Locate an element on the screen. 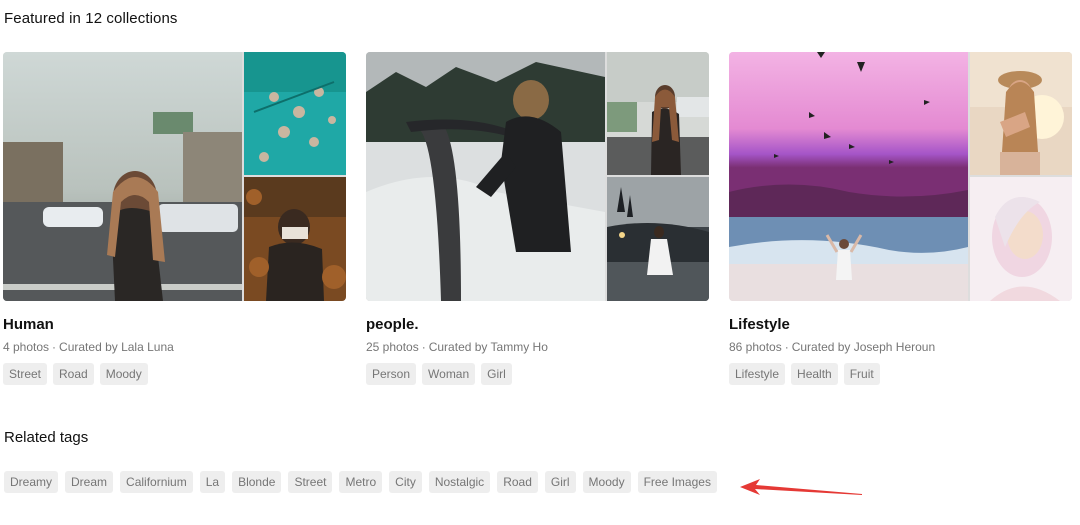  tag-chip: Fruit is located at coordinates (861, 374).